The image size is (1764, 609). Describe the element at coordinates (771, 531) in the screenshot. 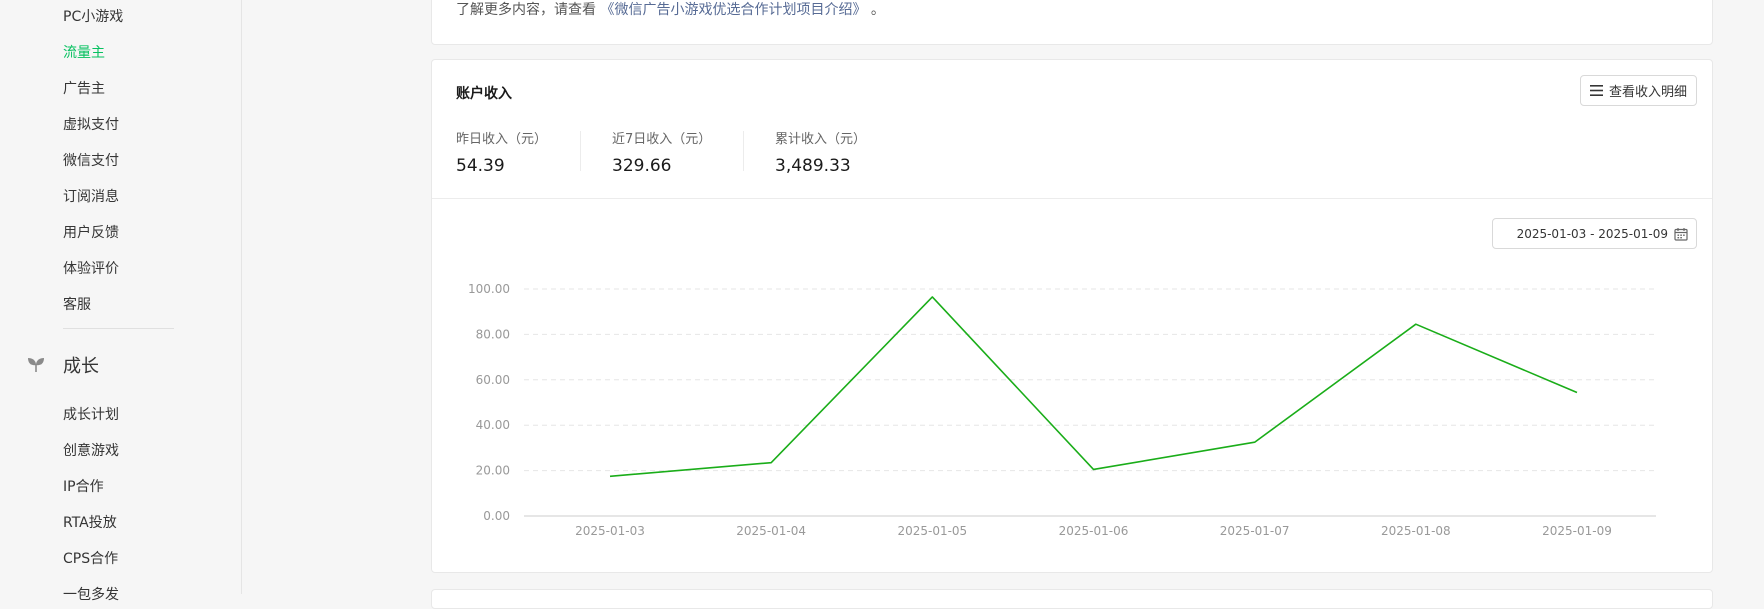

I see `x-tick-label: 2025-01-04` at that location.